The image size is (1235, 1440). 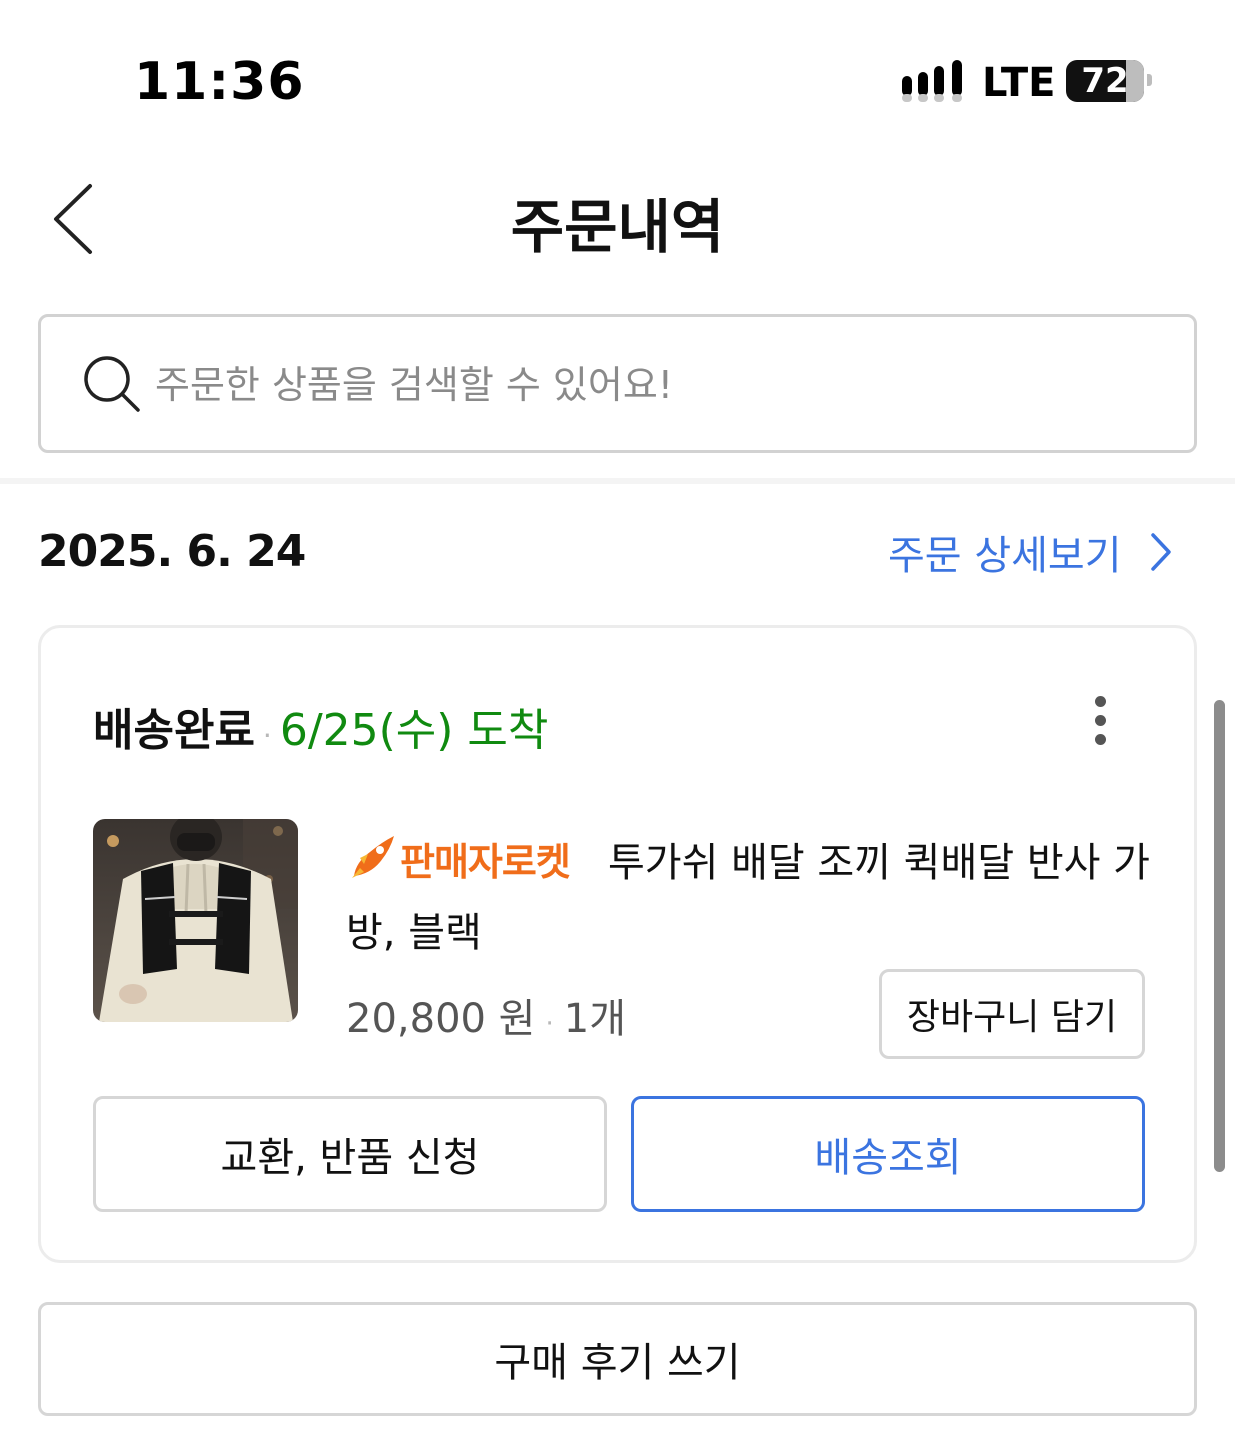 I want to click on status-time: 11:36, so click(x=219, y=82).